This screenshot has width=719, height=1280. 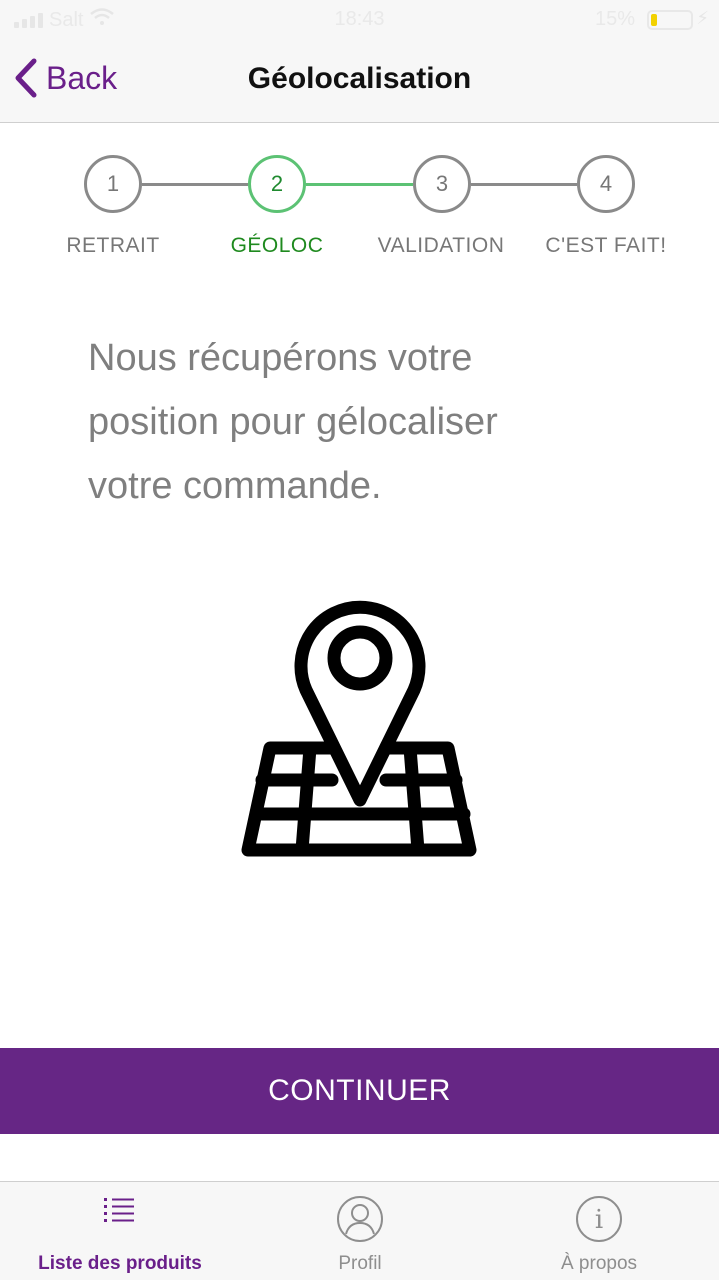 What do you see at coordinates (702, 18) in the screenshot?
I see `charging-bolt-icon: ⚡` at bounding box center [702, 18].